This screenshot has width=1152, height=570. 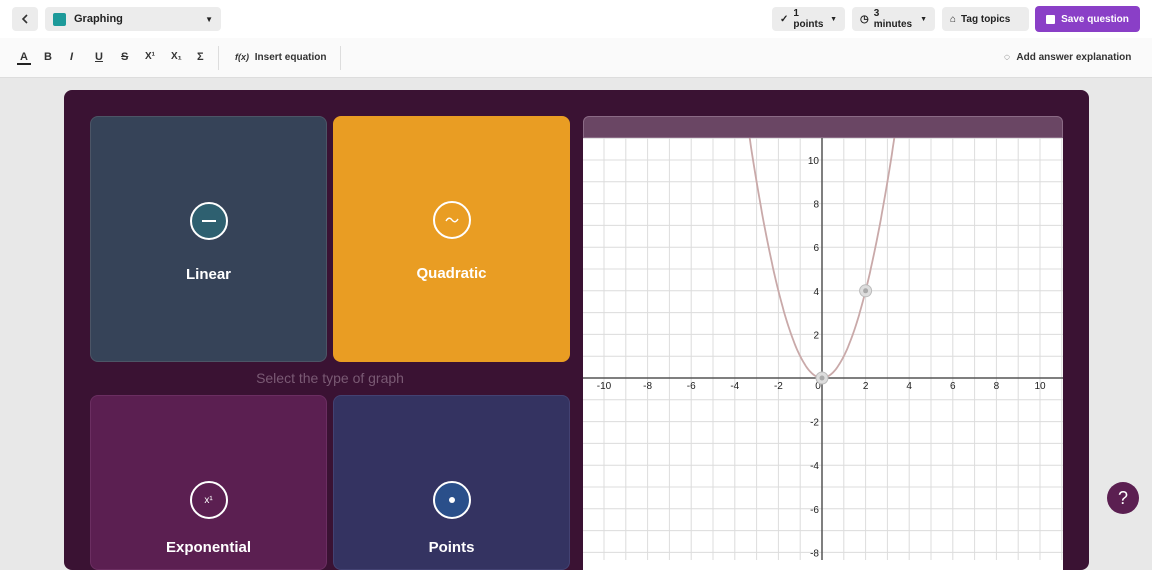 I want to click on insert-equation-button: f(x) Insert equation, so click(x=280, y=57).